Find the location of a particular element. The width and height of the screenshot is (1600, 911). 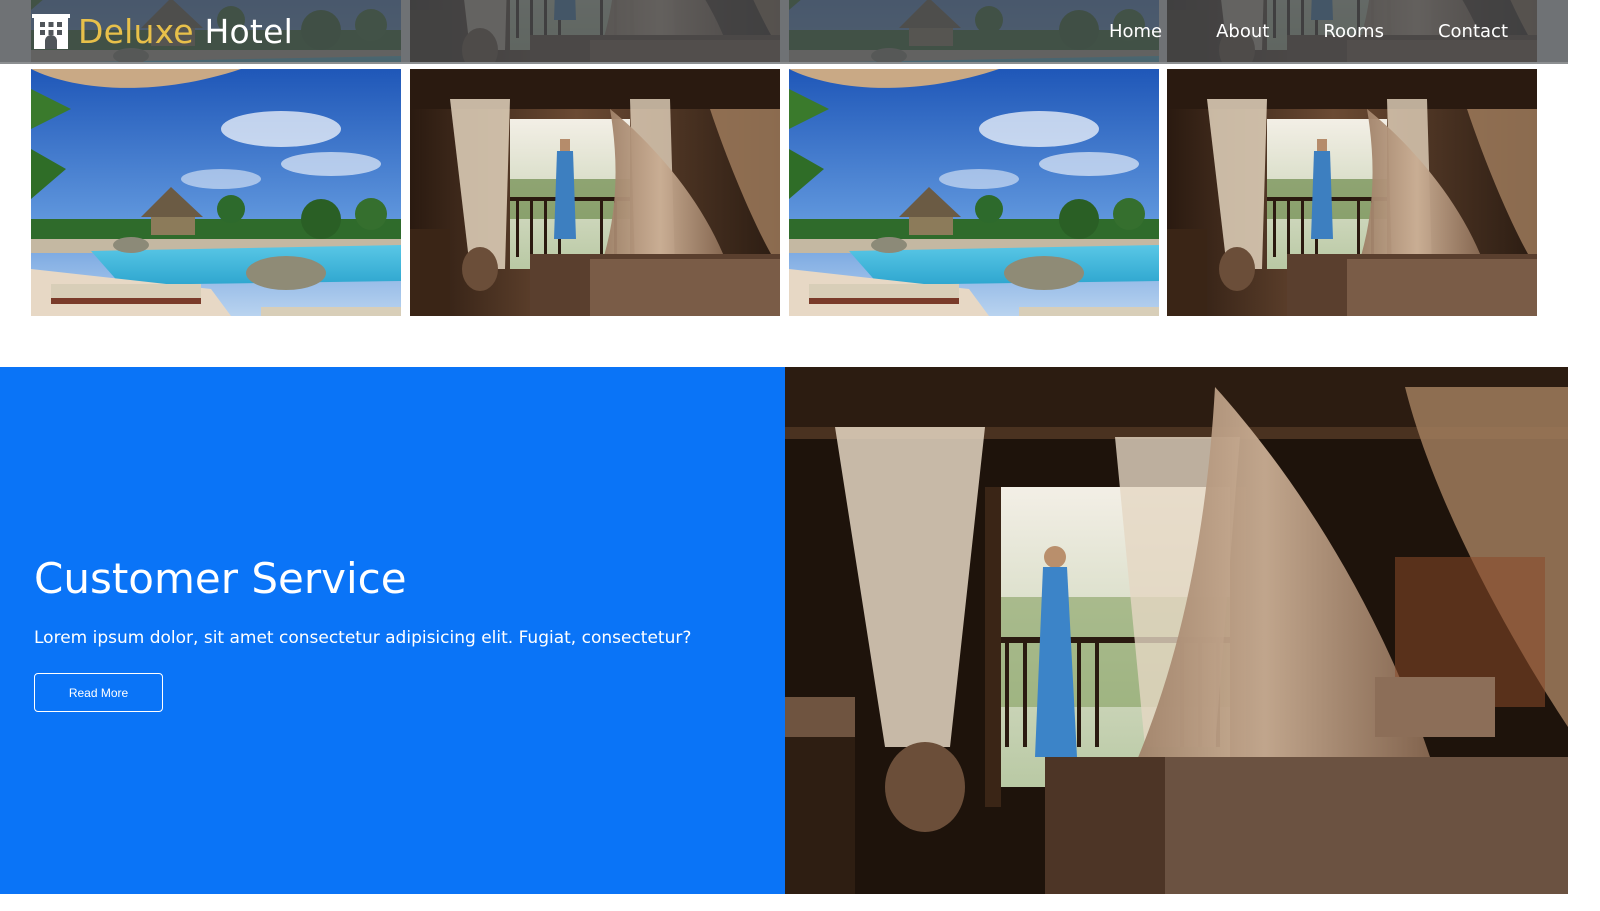

nav-link-home: Home is located at coordinates (1135, 32).